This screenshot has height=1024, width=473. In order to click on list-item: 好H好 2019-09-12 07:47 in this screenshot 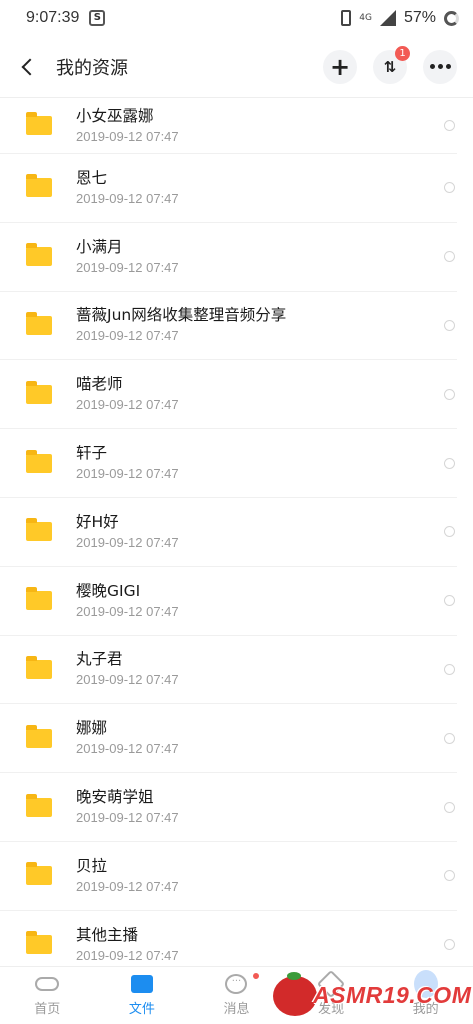, I will do `click(228, 532)`.